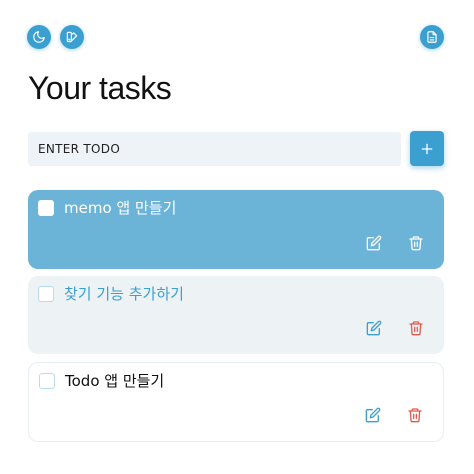  I want to click on todo-text: Todo 앱 만들기, so click(115, 381).